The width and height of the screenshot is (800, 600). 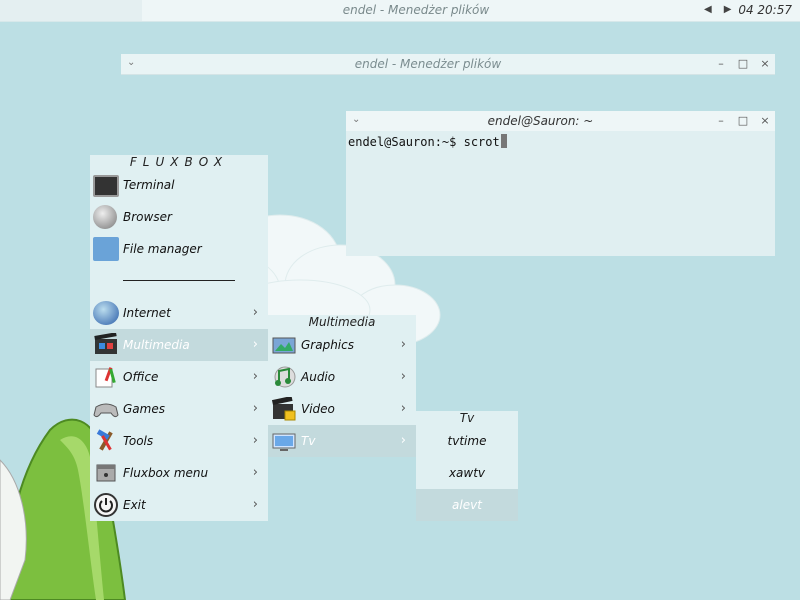 I want to click on menu-item-label: tvtime, so click(x=467, y=441).